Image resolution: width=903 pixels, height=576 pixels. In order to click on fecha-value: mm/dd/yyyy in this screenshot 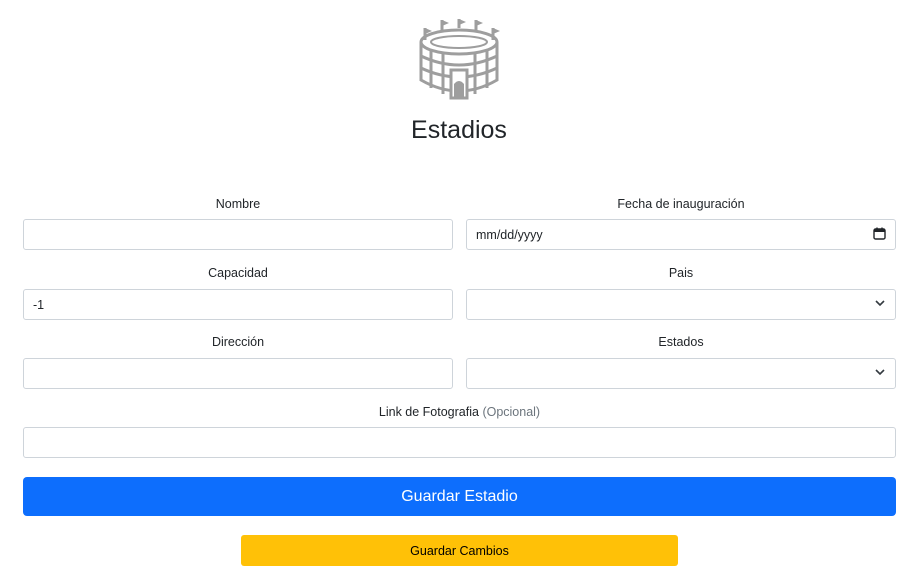, I will do `click(509, 234)`.